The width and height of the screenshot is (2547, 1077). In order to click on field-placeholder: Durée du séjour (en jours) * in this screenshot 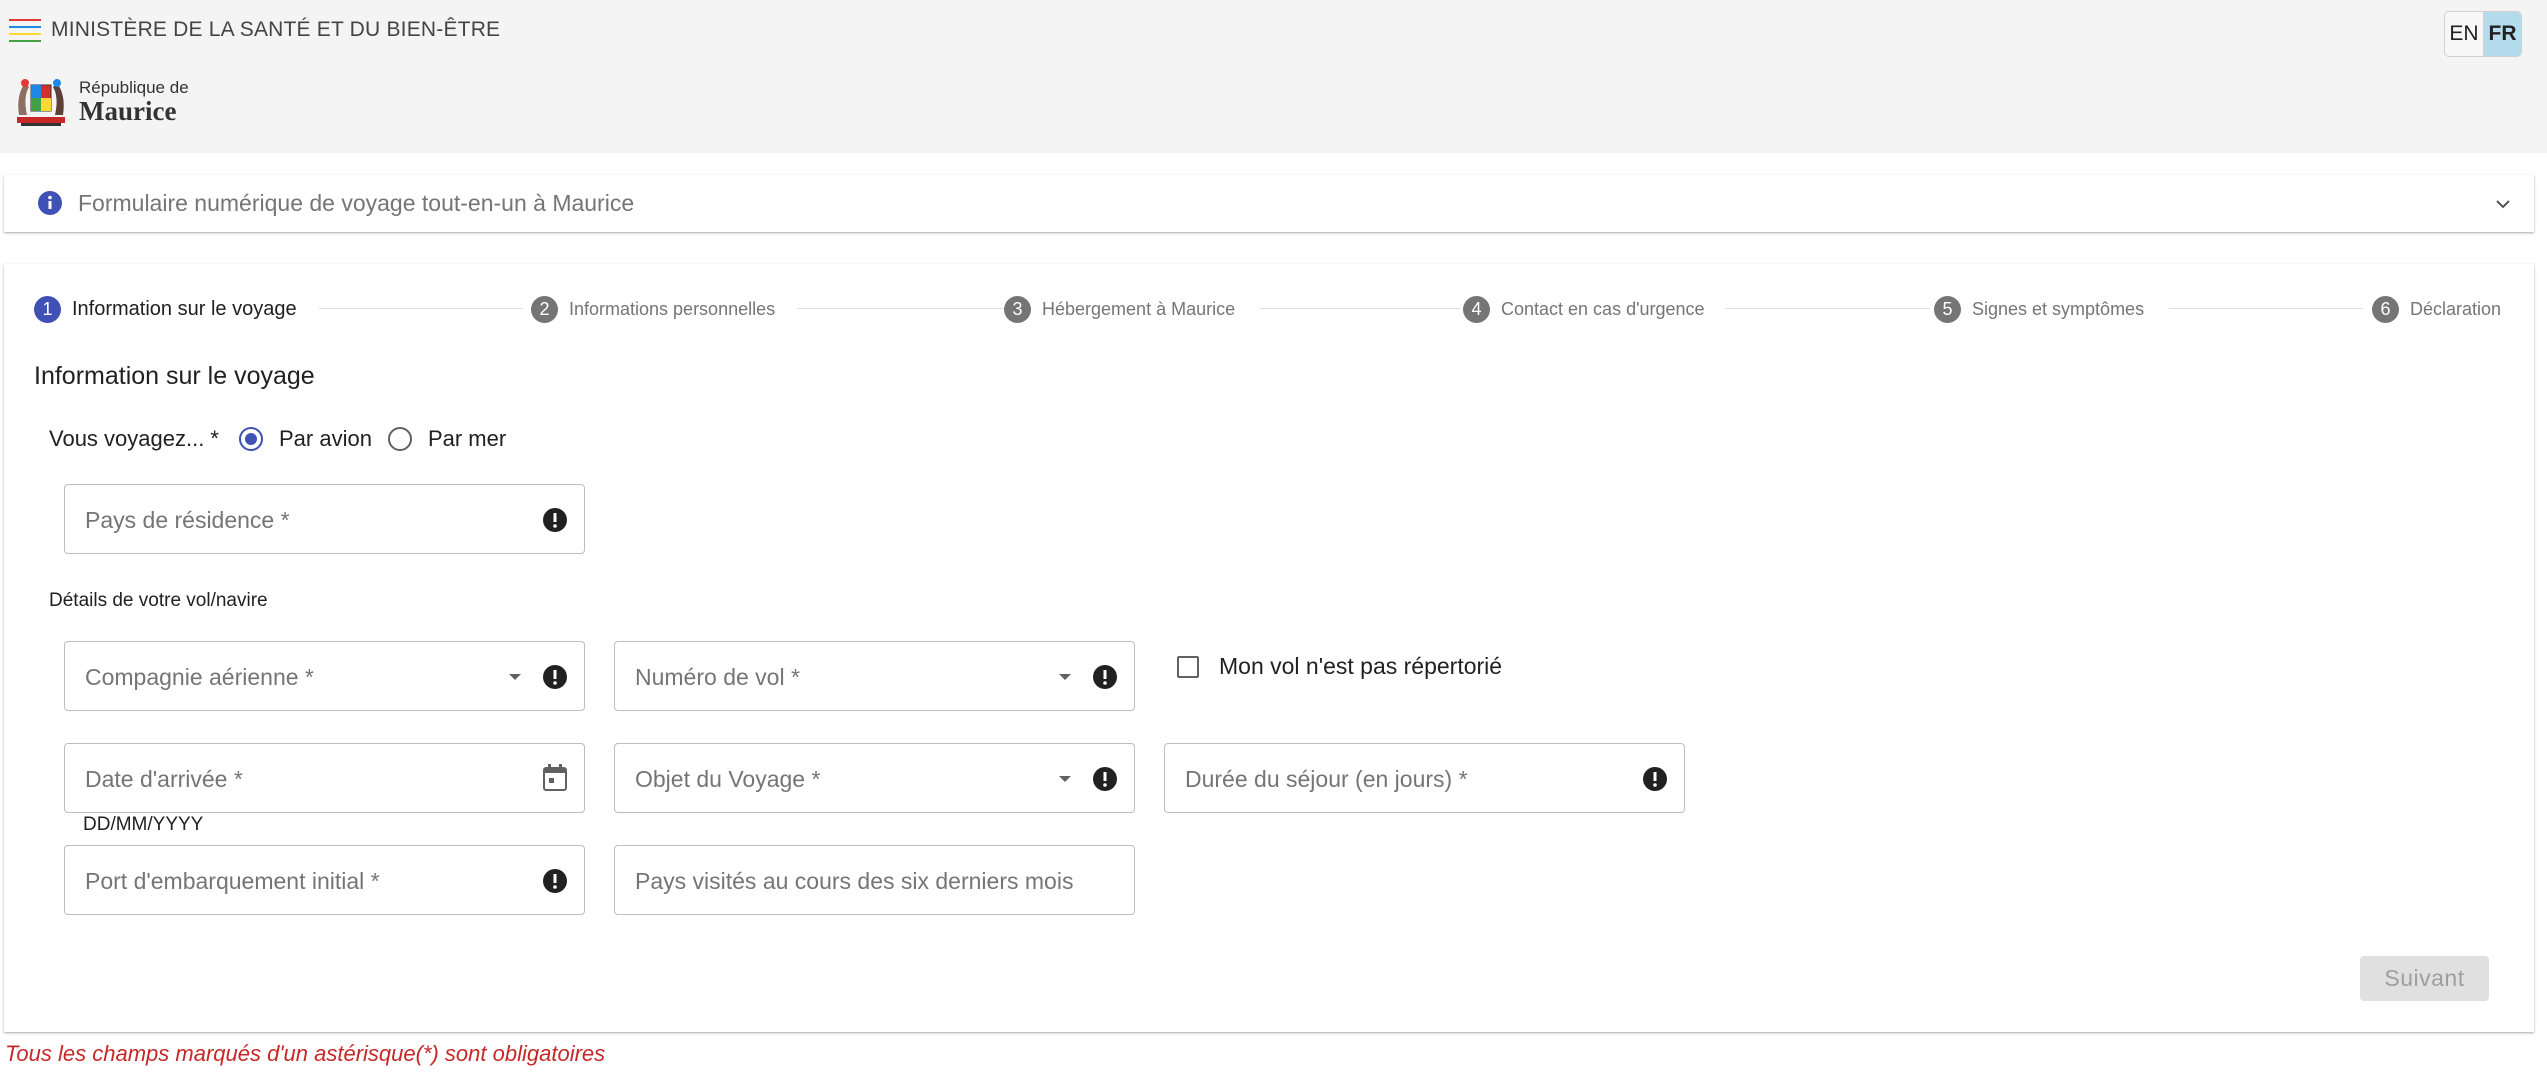, I will do `click(1326, 779)`.